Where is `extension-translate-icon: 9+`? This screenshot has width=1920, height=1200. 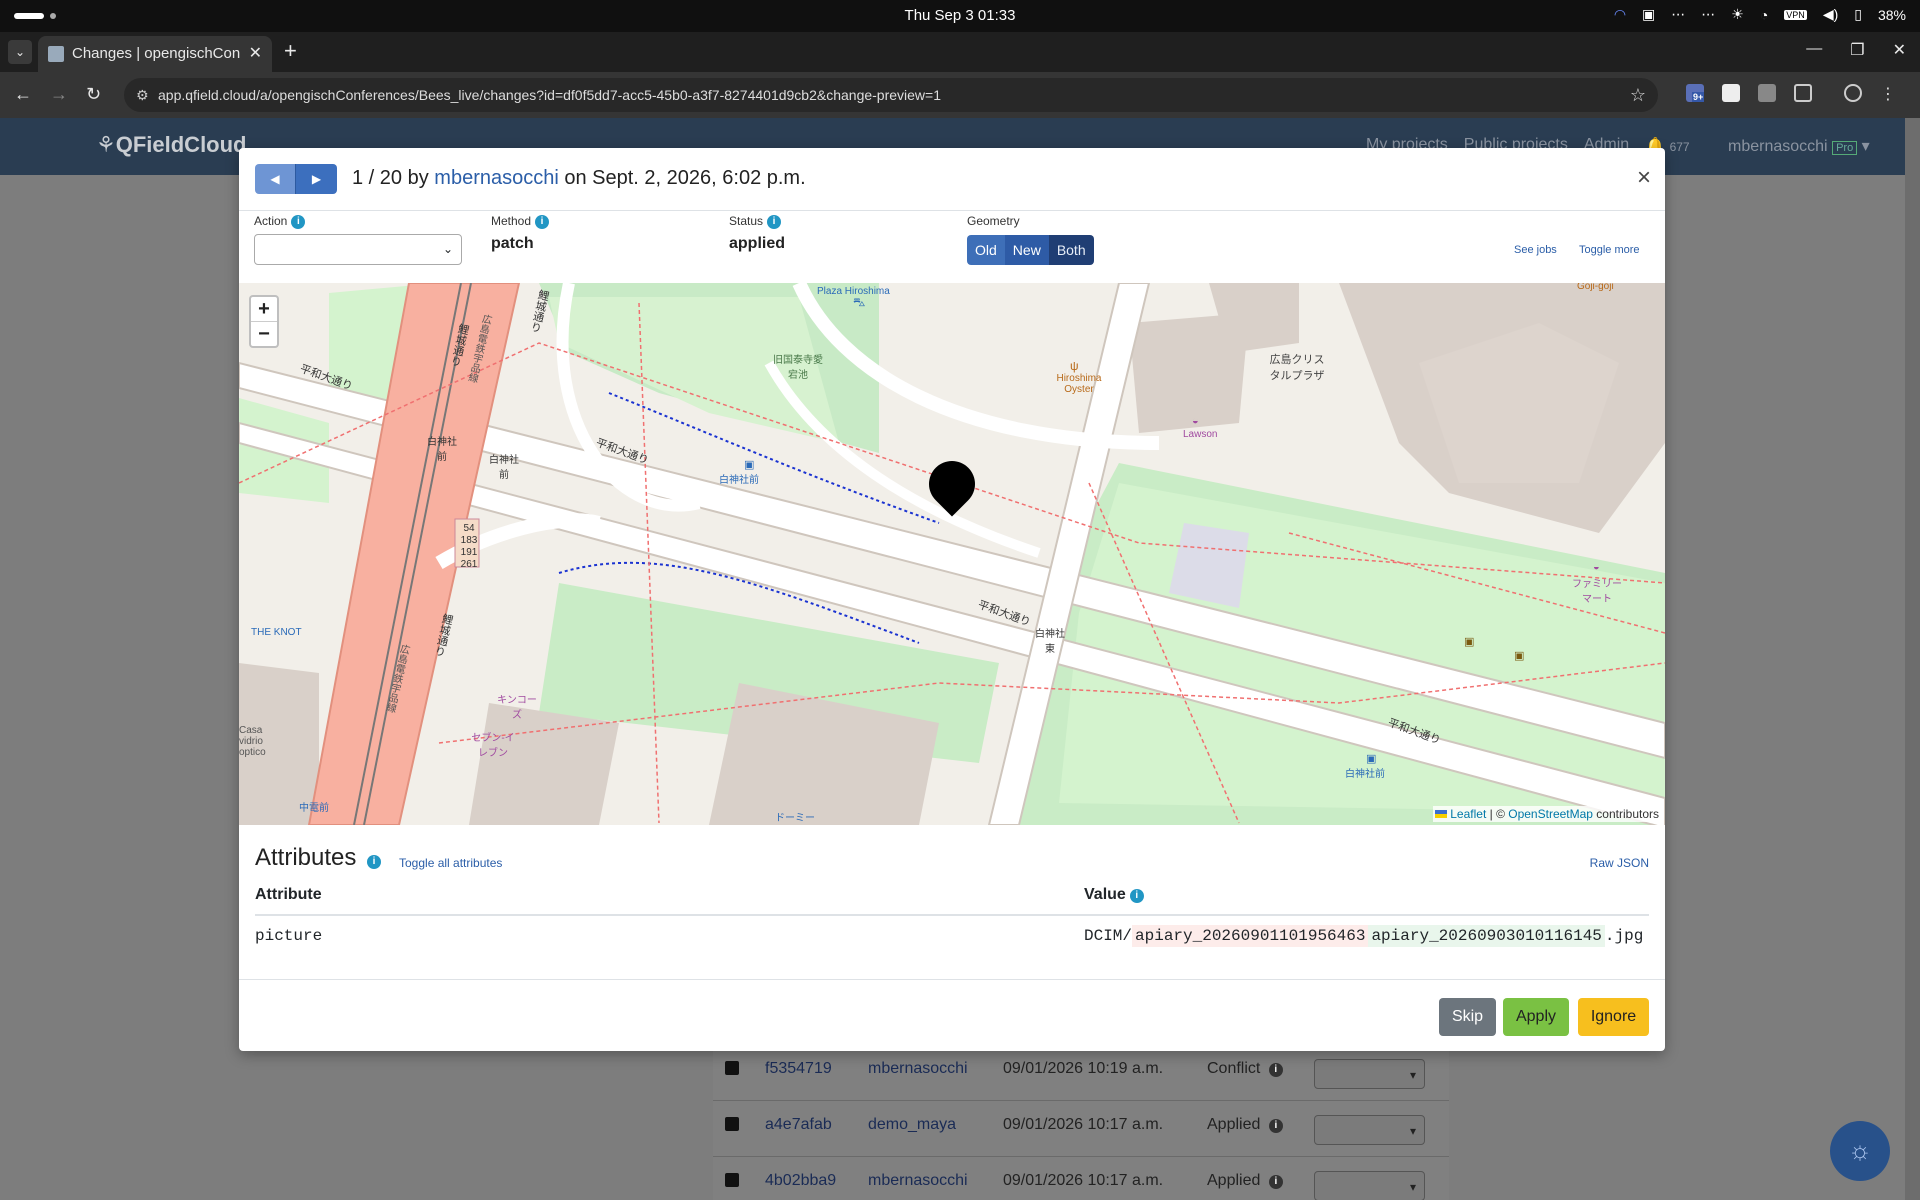 extension-translate-icon: 9+ is located at coordinates (1695, 93).